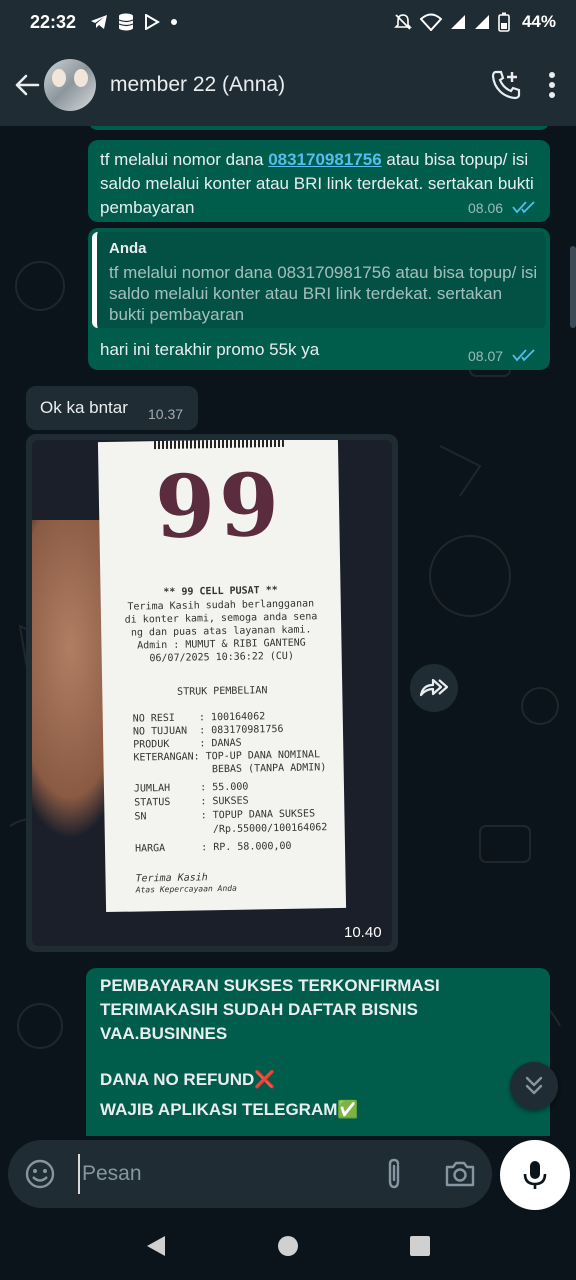 The width and height of the screenshot is (576, 1280). Describe the element at coordinates (219, 506) in the screenshot. I see `receipt-logo: 99` at that location.